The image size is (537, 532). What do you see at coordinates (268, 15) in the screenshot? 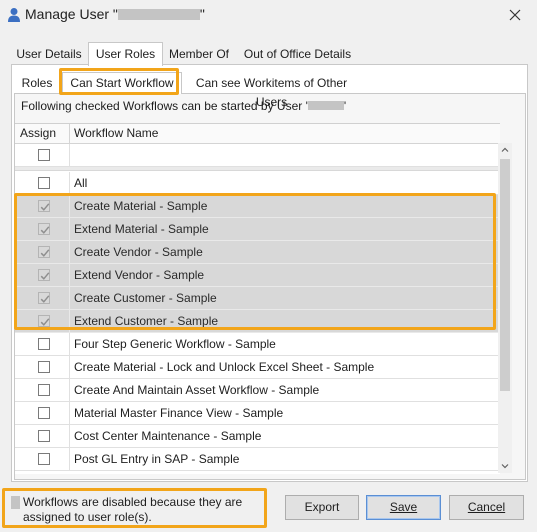
I see `title-bar: Manage User " "` at bounding box center [268, 15].